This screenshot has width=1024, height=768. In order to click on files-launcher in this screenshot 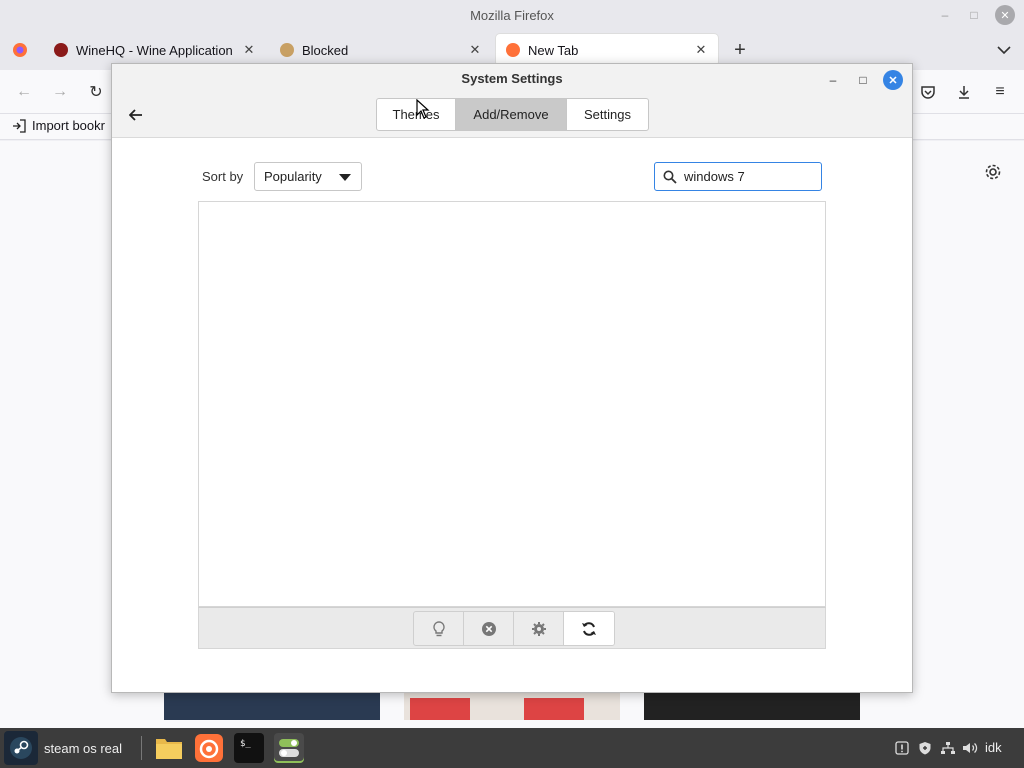, I will do `click(169, 748)`.